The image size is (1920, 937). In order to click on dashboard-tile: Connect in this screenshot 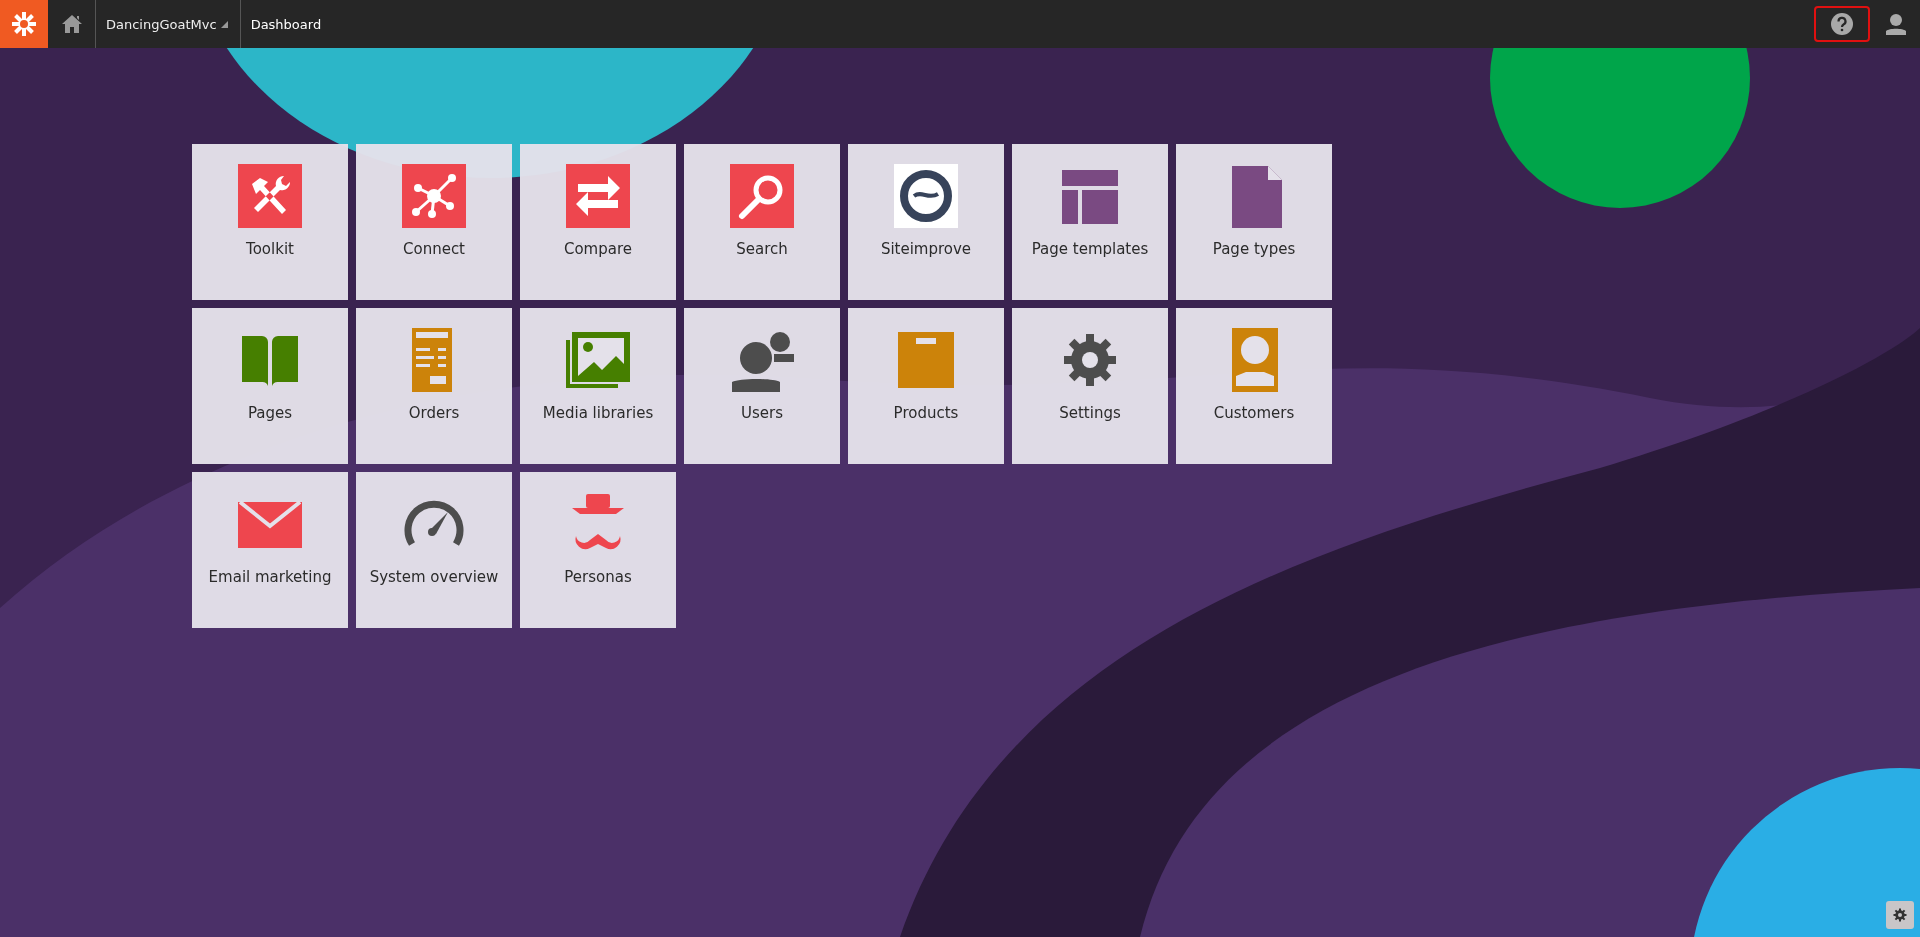, I will do `click(434, 222)`.